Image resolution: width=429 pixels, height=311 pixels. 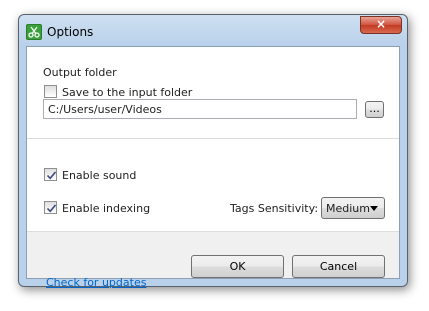 I want to click on tags-sensitivity-select: Medium, so click(x=353, y=208).